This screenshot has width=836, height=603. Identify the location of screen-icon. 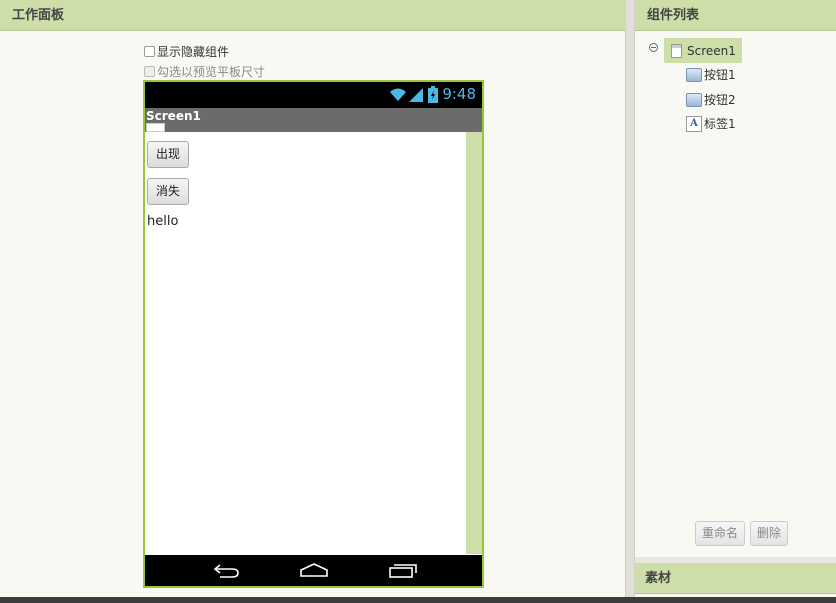
(676, 50).